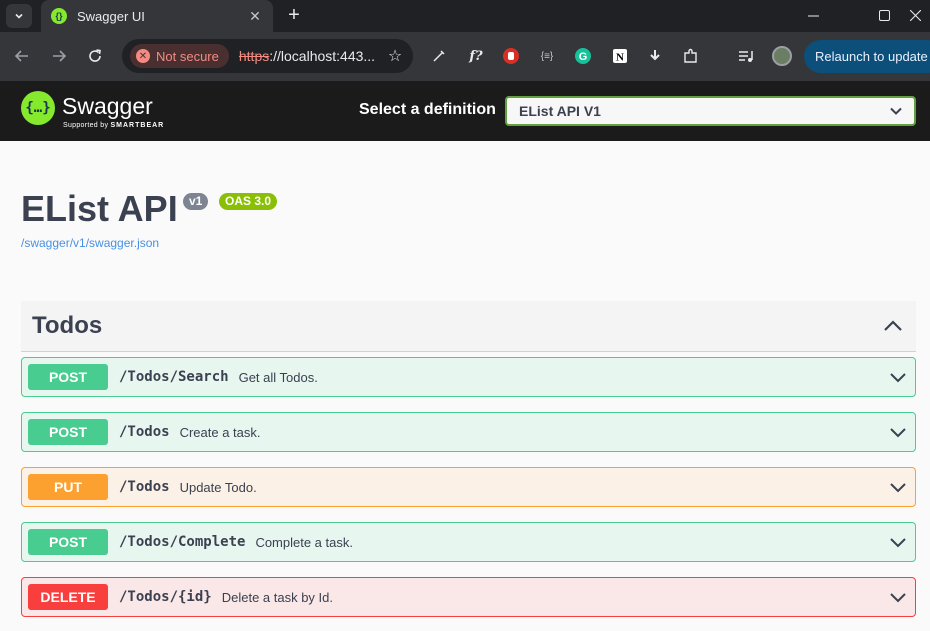  I want to click on swagger-tagline: Supported by SMARTBEAR, so click(113, 125).